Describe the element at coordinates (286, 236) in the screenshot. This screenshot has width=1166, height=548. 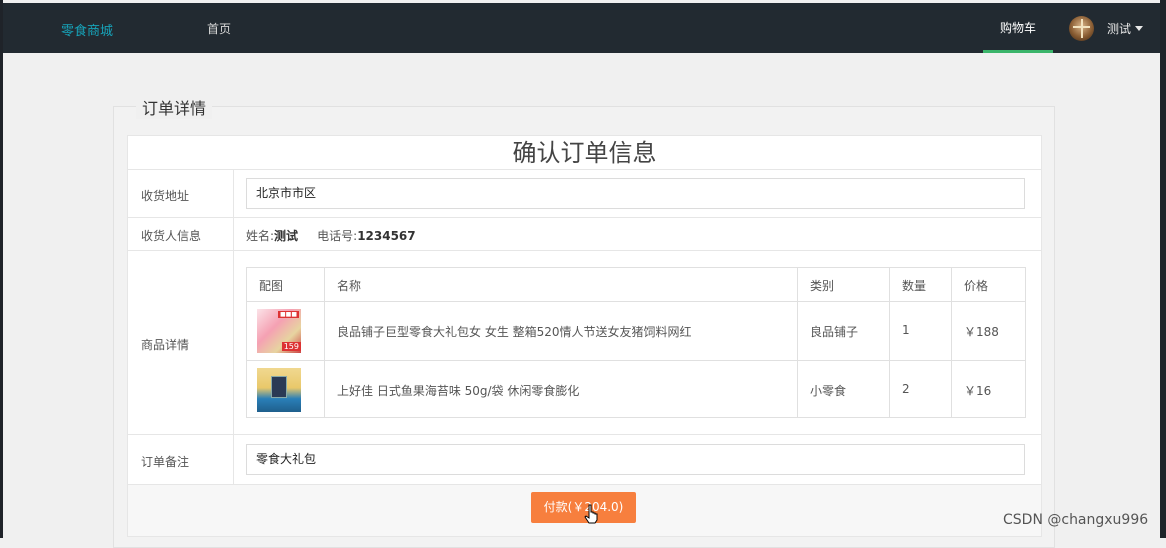
I see `receiver-name: 测试` at that location.